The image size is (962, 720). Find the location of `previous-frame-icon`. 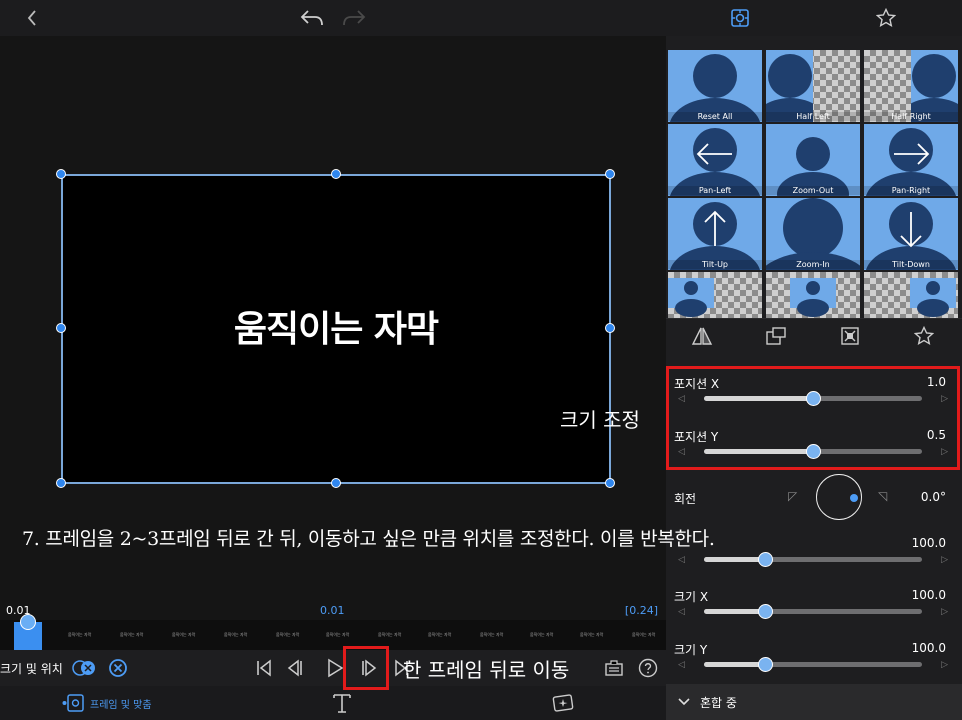

previous-frame-icon is located at coordinates (294, 668).